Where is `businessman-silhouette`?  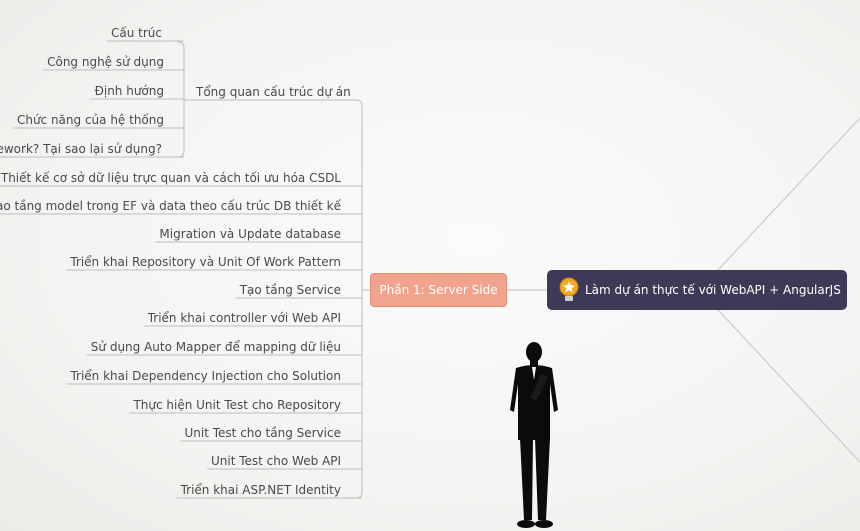
businessman-silhouette is located at coordinates (534, 435).